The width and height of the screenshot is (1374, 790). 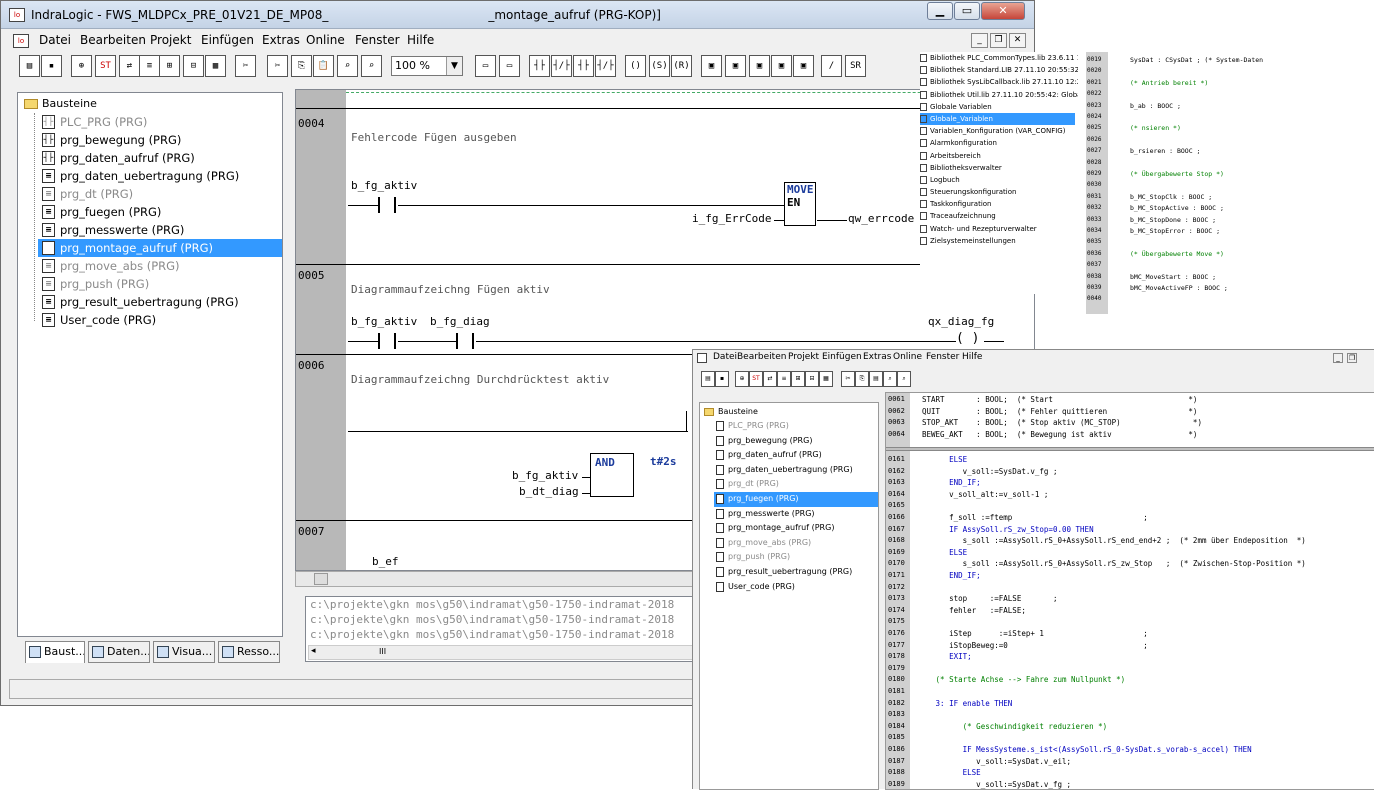 What do you see at coordinates (967, 338) in the screenshot?
I see `coil-qx-diag-fg: ( )` at bounding box center [967, 338].